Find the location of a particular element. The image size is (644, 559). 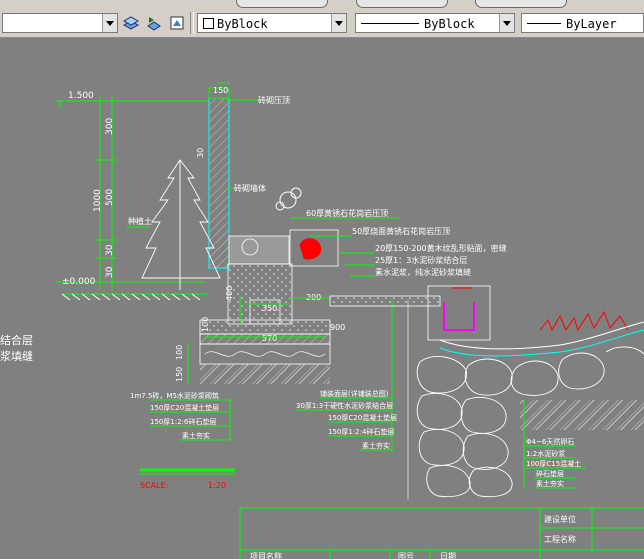

layer-right-1: Φ4~6天然卵石 is located at coordinates (550, 441).